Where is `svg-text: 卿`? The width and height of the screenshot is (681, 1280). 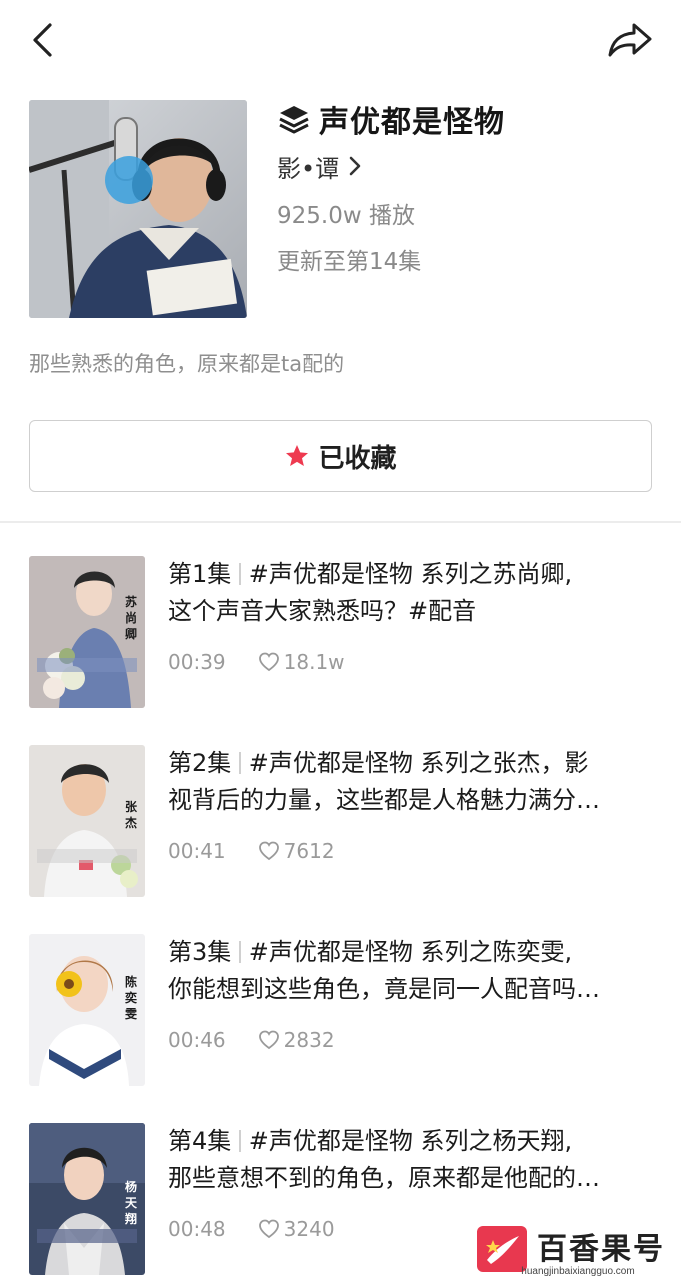
svg-text: 卿 is located at coordinates (131, 634).